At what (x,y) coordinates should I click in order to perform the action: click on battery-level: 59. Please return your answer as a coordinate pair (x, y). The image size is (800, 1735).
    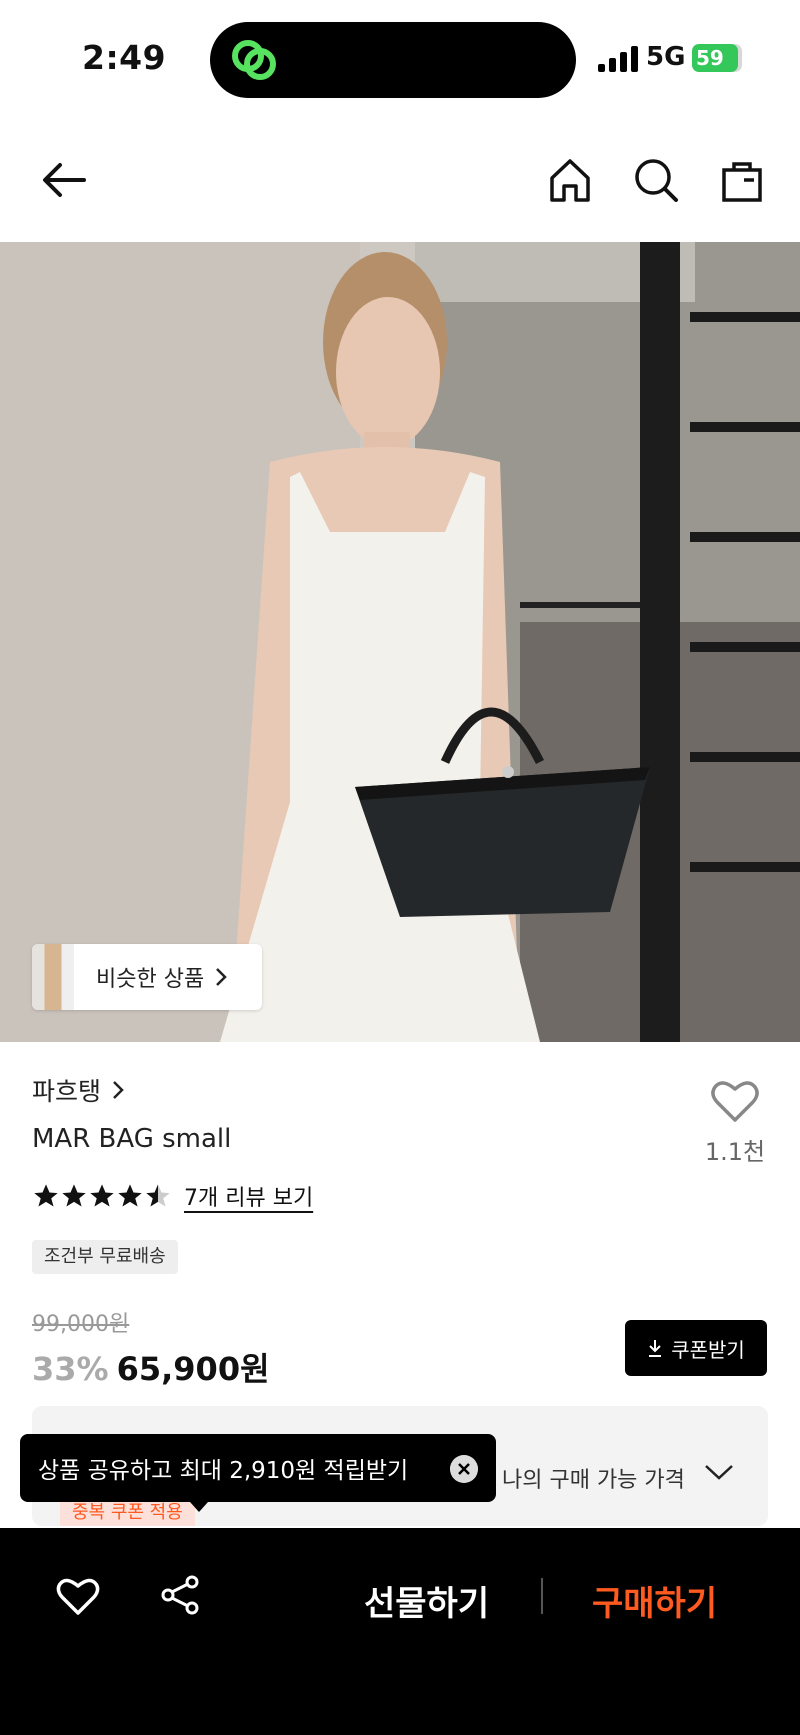
    Looking at the image, I should click on (710, 58).